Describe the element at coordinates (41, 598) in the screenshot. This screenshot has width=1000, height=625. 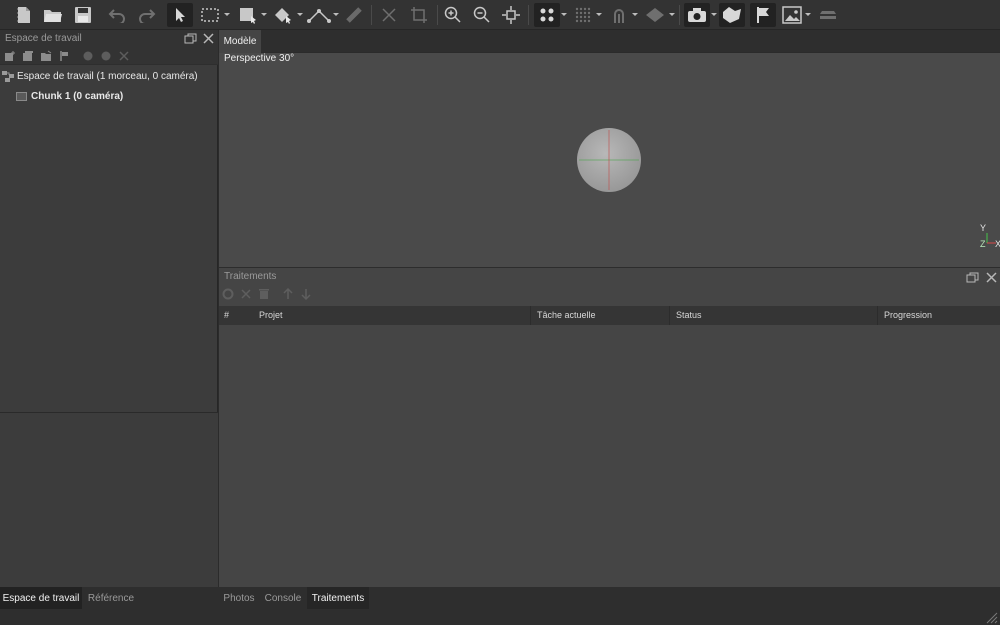
I see `tab-workspace: Espace de travail` at that location.